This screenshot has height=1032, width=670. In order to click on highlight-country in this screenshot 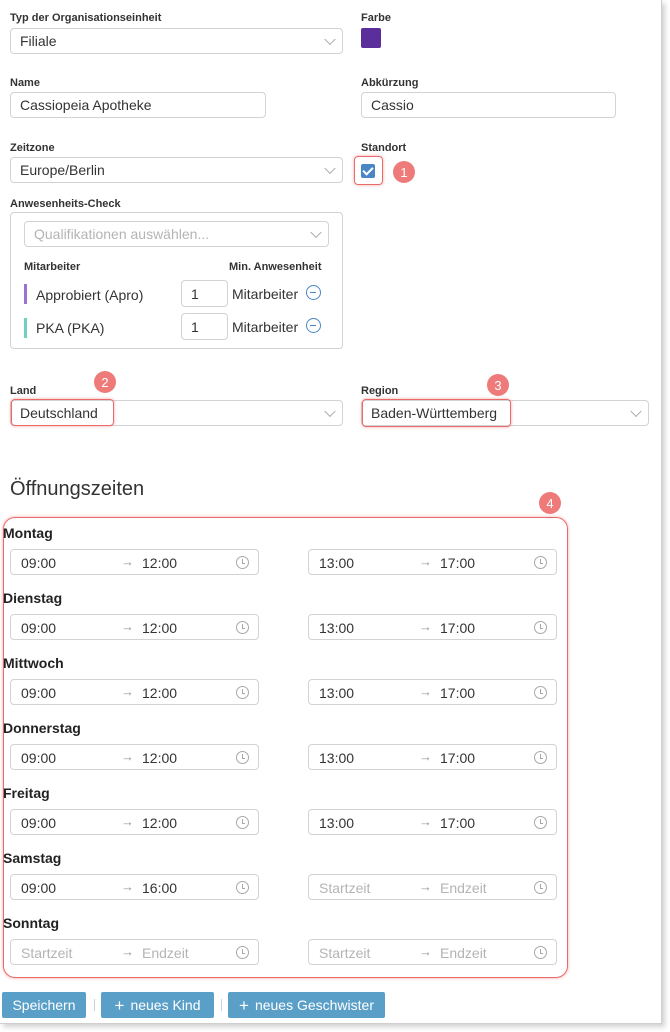, I will do `click(62, 412)`.